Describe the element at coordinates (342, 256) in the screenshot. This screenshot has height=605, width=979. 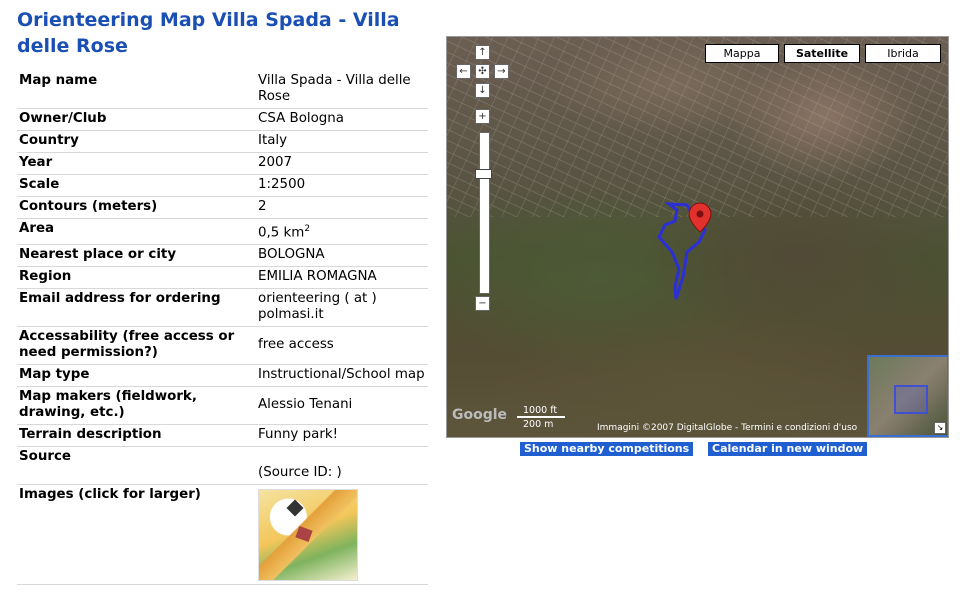
I see `row-value: BOLOGNA` at that location.